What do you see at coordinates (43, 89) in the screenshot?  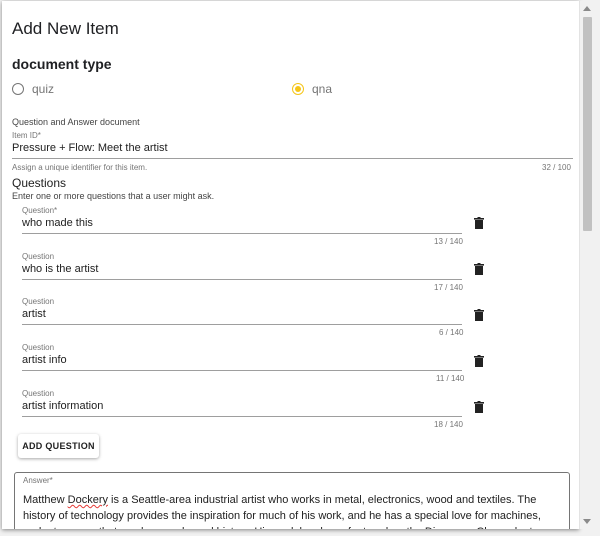 I see `radio-quiz-label: quiz` at bounding box center [43, 89].